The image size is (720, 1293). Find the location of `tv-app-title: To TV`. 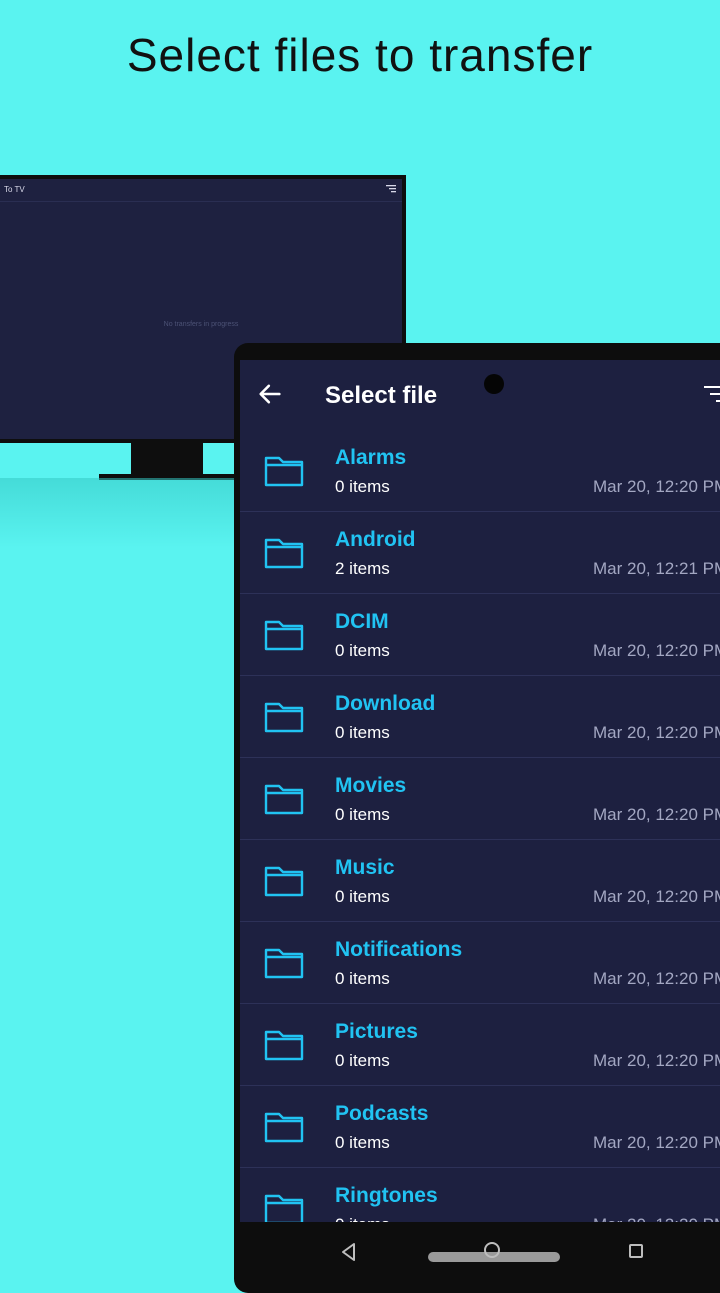

tv-app-title: To TV is located at coordinates (14, 189).